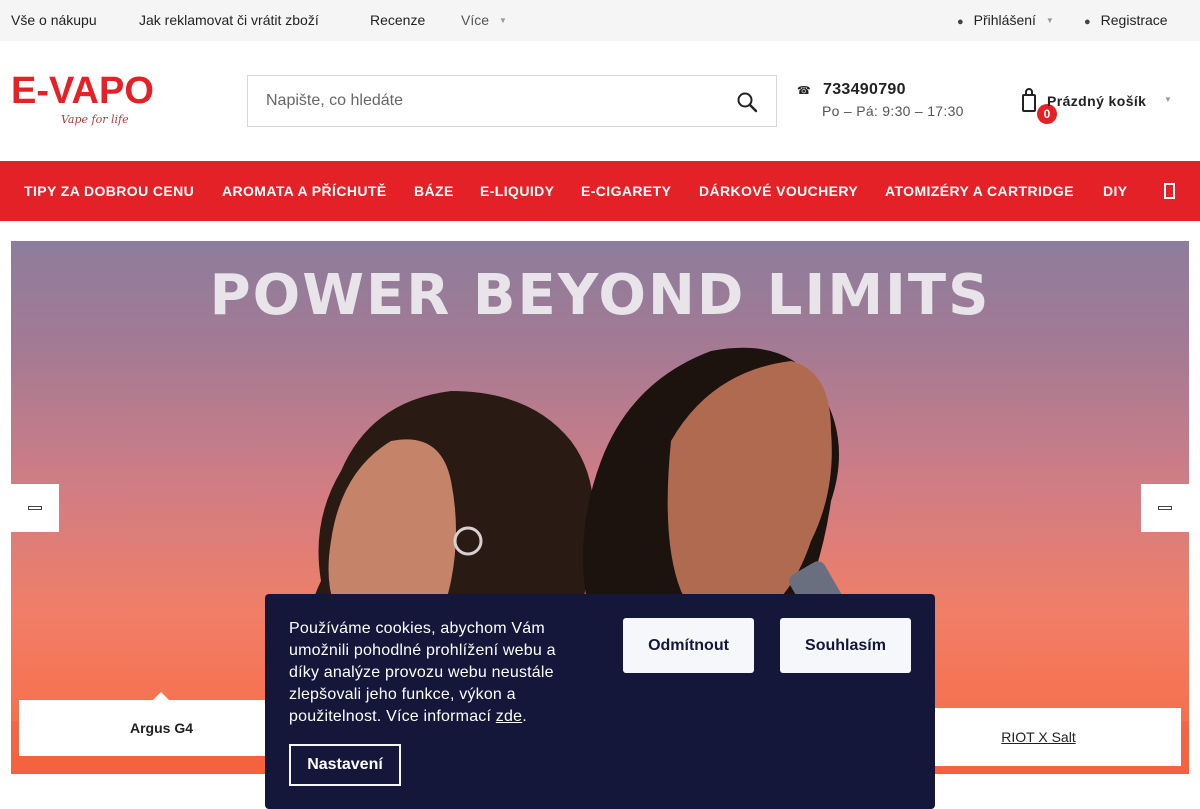 This screenshot has height=809, width=1200. I want to click on nav-item-vouchers: Dárkové vouchery, so click(778, 191).